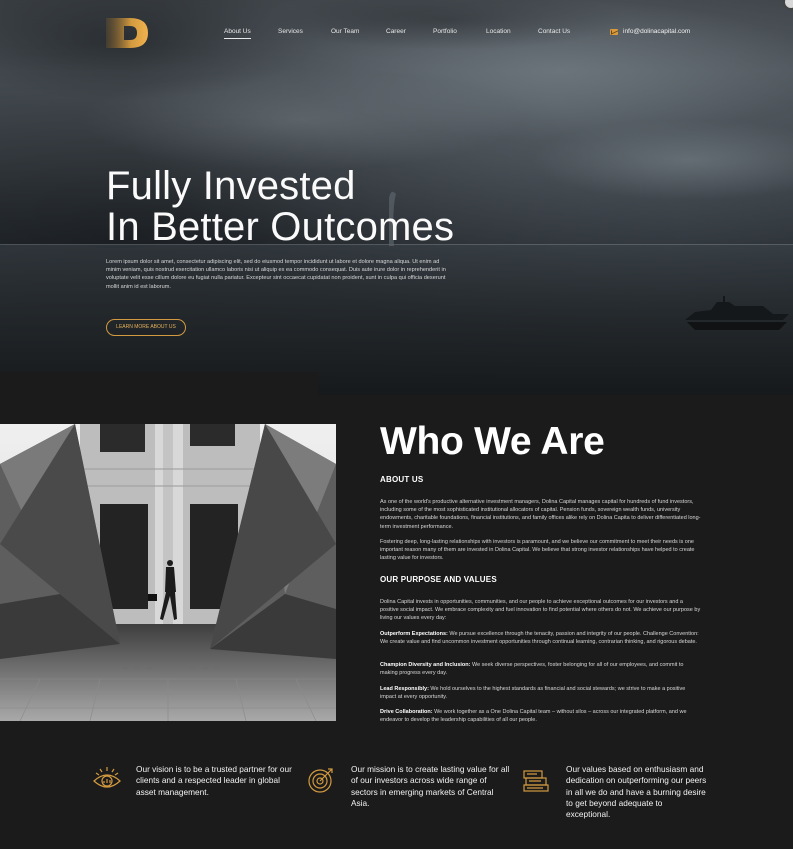  I want to click on nav-location: Location, so click(498, 31).